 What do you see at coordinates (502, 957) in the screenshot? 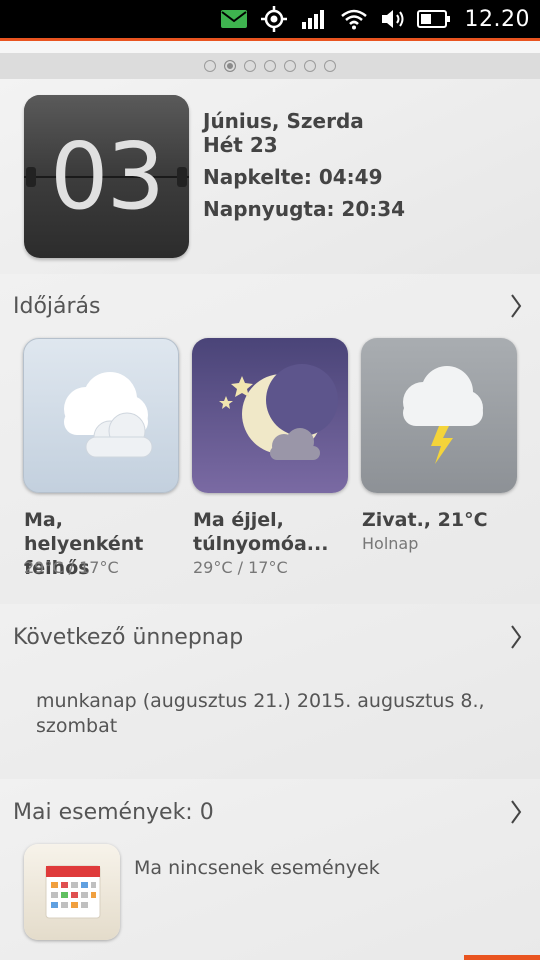
I see `bottom-edge-indicator` at bounding box center [502, 957].